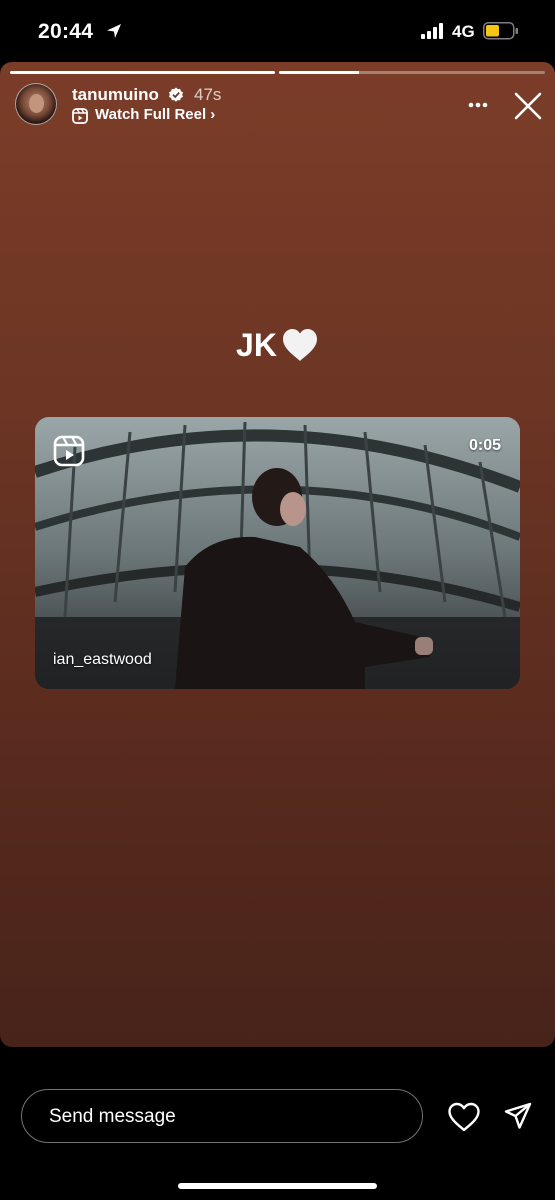 Image resolution: width=555 pixels, height=1200 pixels. Describe the element at coordinates (299, 345) in the screenshot. I see `white-heart-icon` at that location.